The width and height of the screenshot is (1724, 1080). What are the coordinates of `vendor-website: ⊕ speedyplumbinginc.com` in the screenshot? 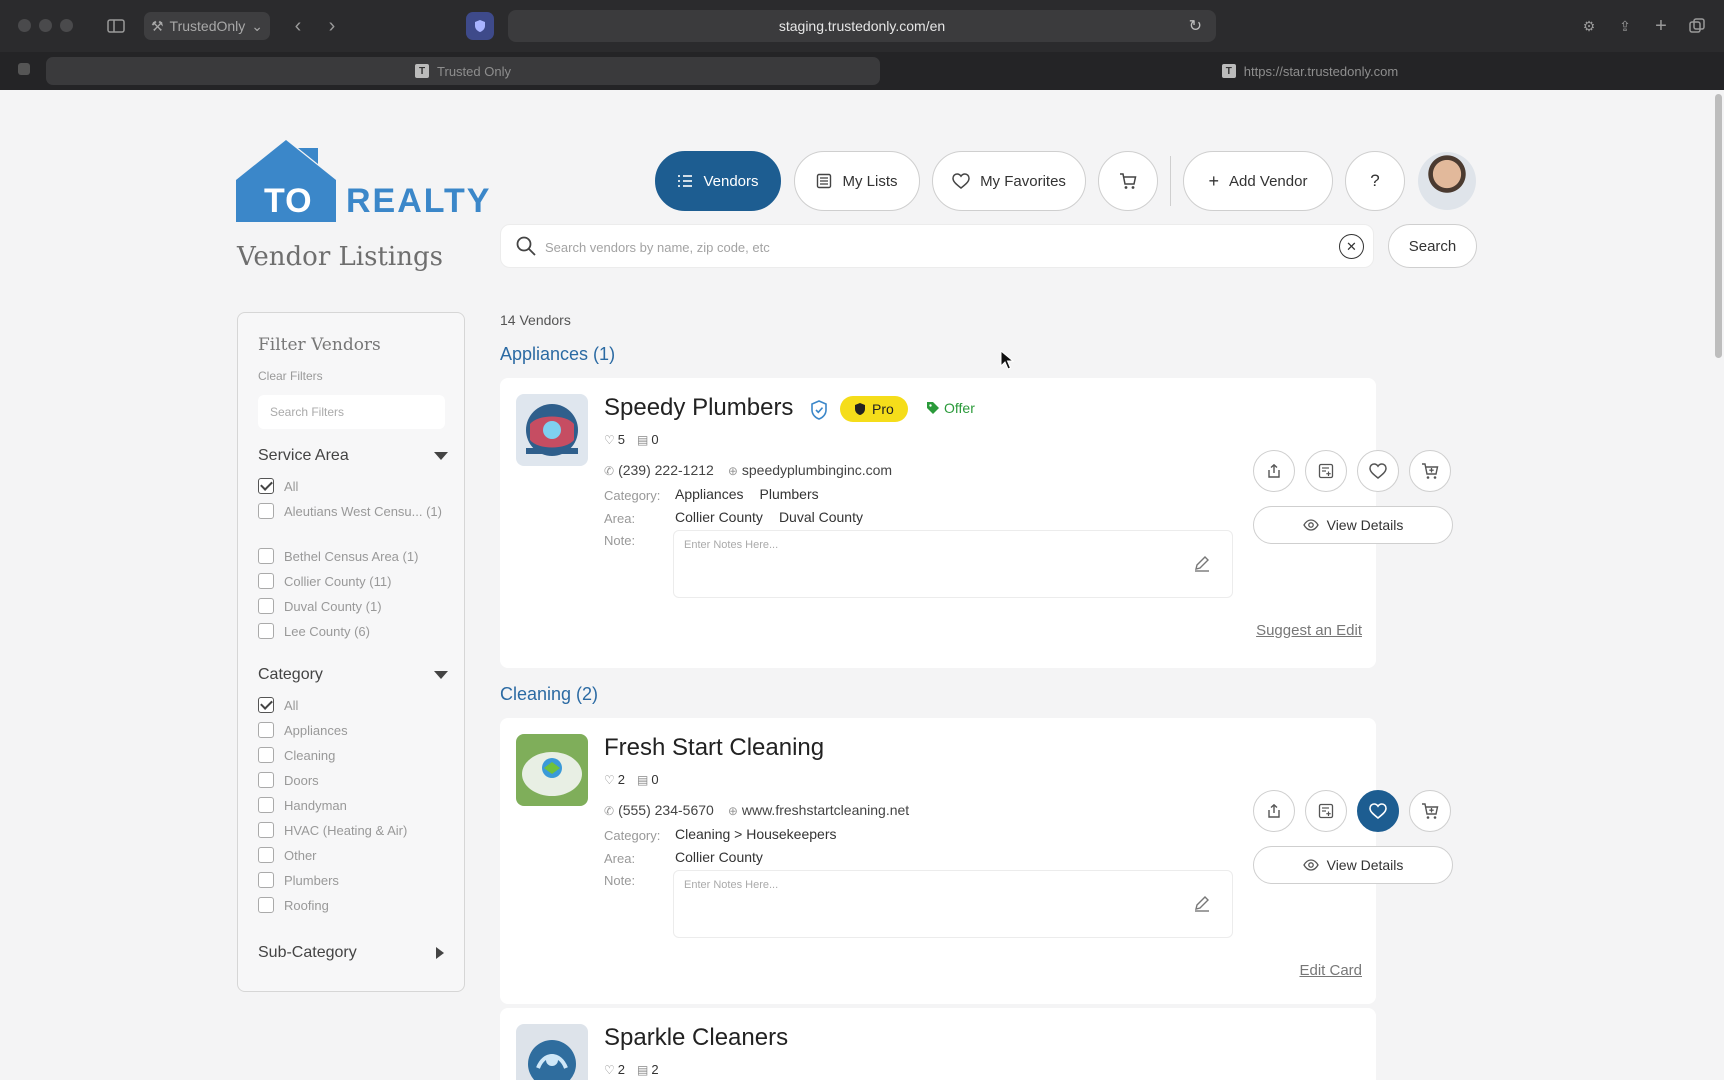 It's located at (810, 470).